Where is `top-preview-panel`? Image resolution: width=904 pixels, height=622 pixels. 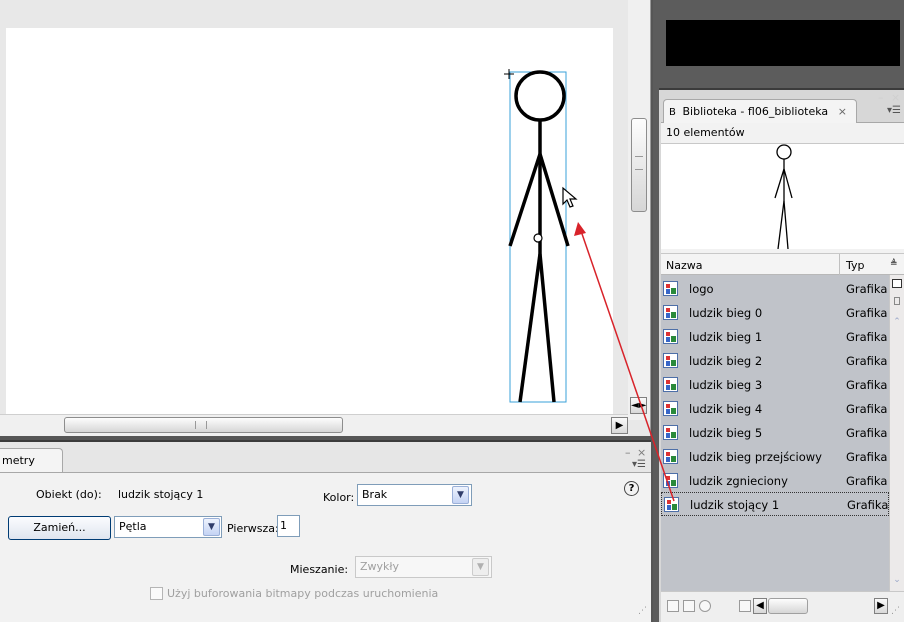
top-preview-panel is located at coordinates (783, 43).